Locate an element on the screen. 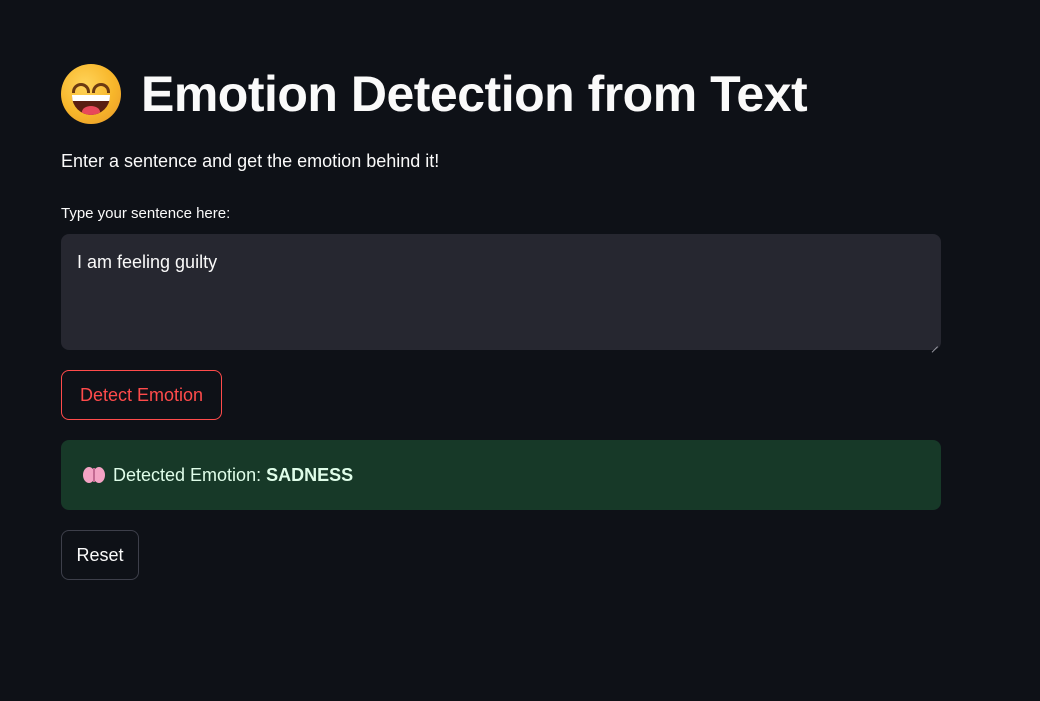 Image resolution: width=1040 pixels, height=701 pixels. detect-emotion-button: Detect Emotion is located at coordinates (141, 395).